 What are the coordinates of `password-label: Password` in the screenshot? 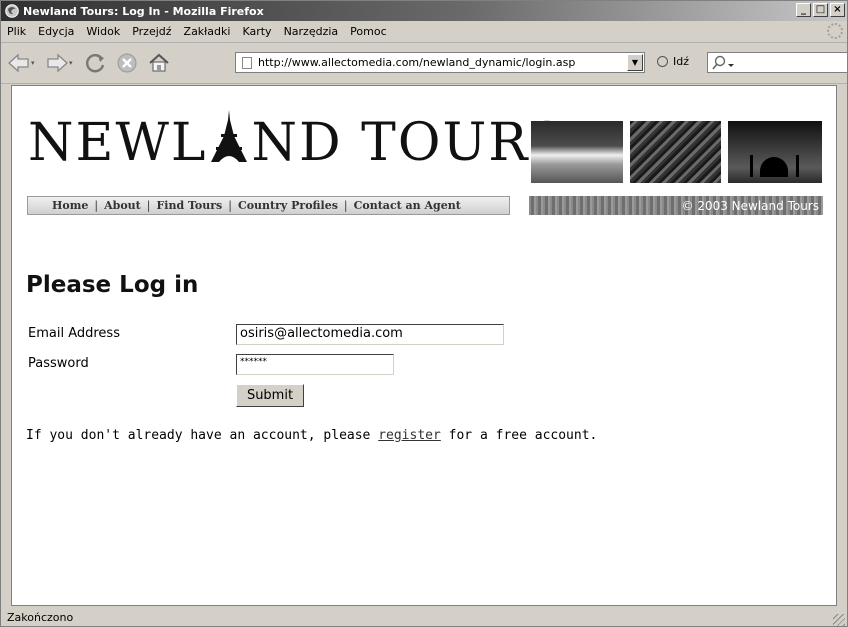 It's located at (58, 363).